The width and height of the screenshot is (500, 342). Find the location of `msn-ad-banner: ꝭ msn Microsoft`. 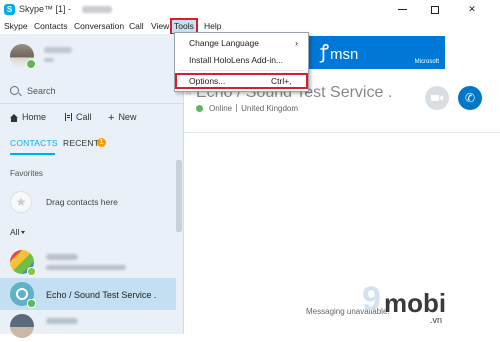

msn-ad-banner: ꝭ msn Microsoft is located at coordinates (375, 52).